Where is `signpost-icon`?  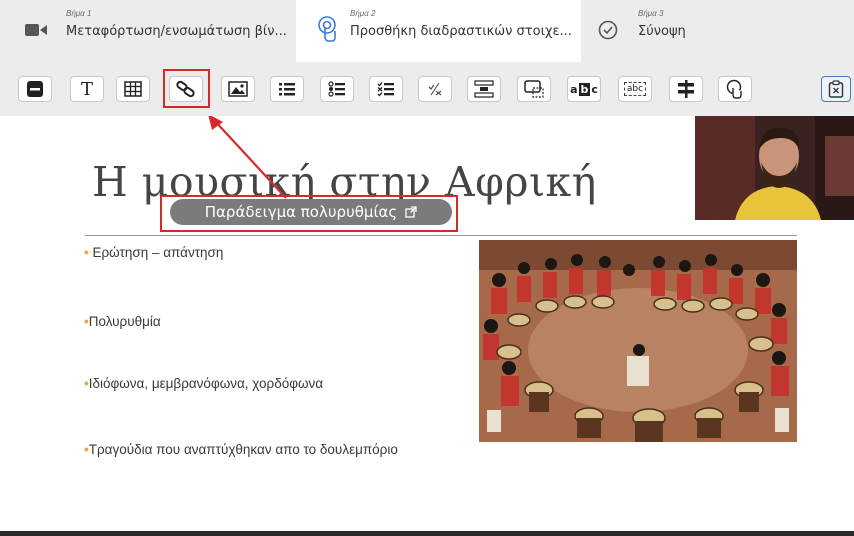 signpost-icon is located at coordinates (686, 89).